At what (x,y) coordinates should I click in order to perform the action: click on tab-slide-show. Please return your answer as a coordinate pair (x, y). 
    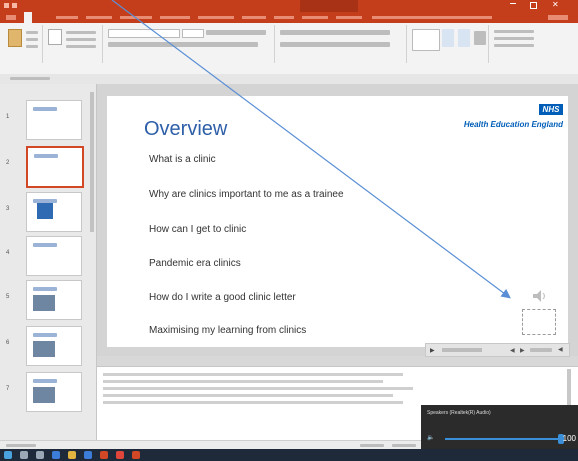
    Looking at the image, I should click on (216, 17).